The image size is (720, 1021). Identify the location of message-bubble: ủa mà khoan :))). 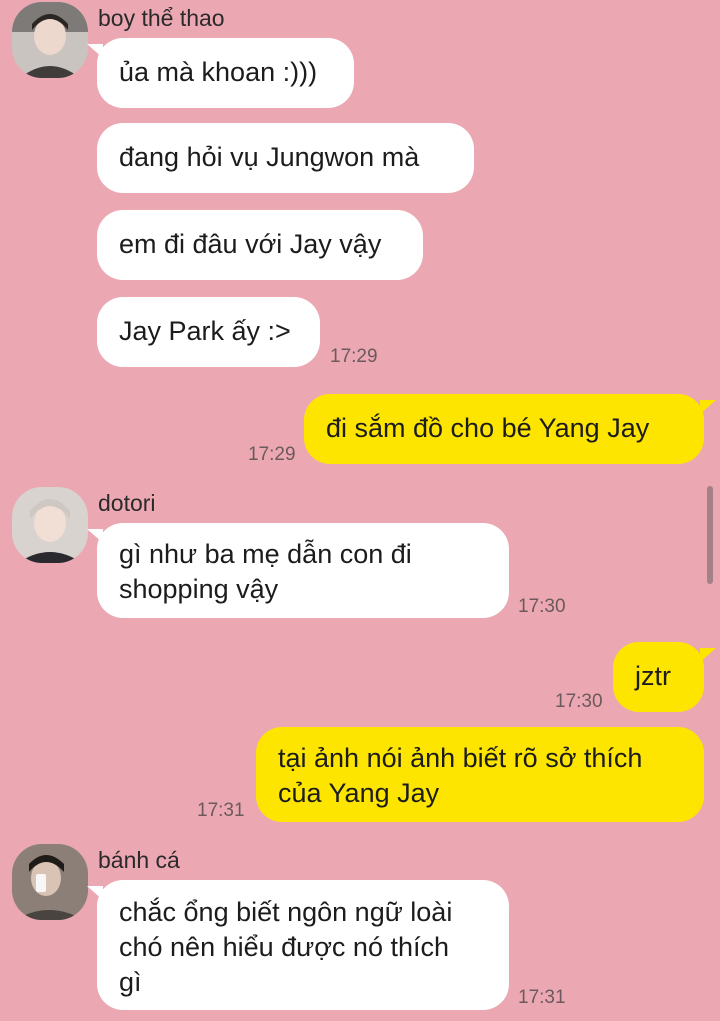
(225, 73).